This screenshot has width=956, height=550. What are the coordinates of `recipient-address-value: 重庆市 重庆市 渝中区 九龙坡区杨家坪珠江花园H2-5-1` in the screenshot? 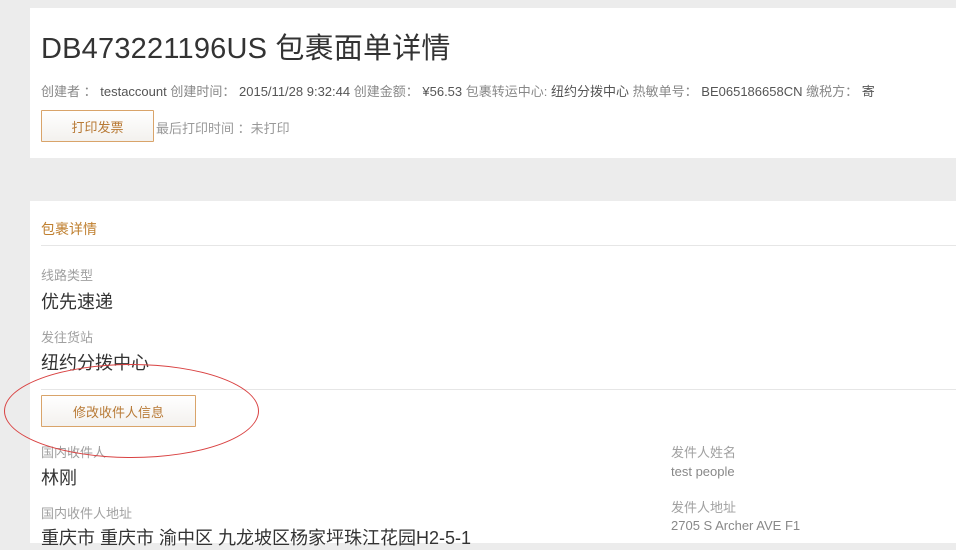 It's located at (256, 538).